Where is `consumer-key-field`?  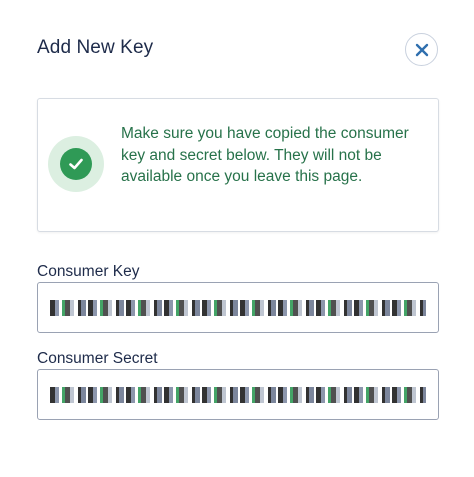
consumer-key-field is located at coordinates (238, 307).